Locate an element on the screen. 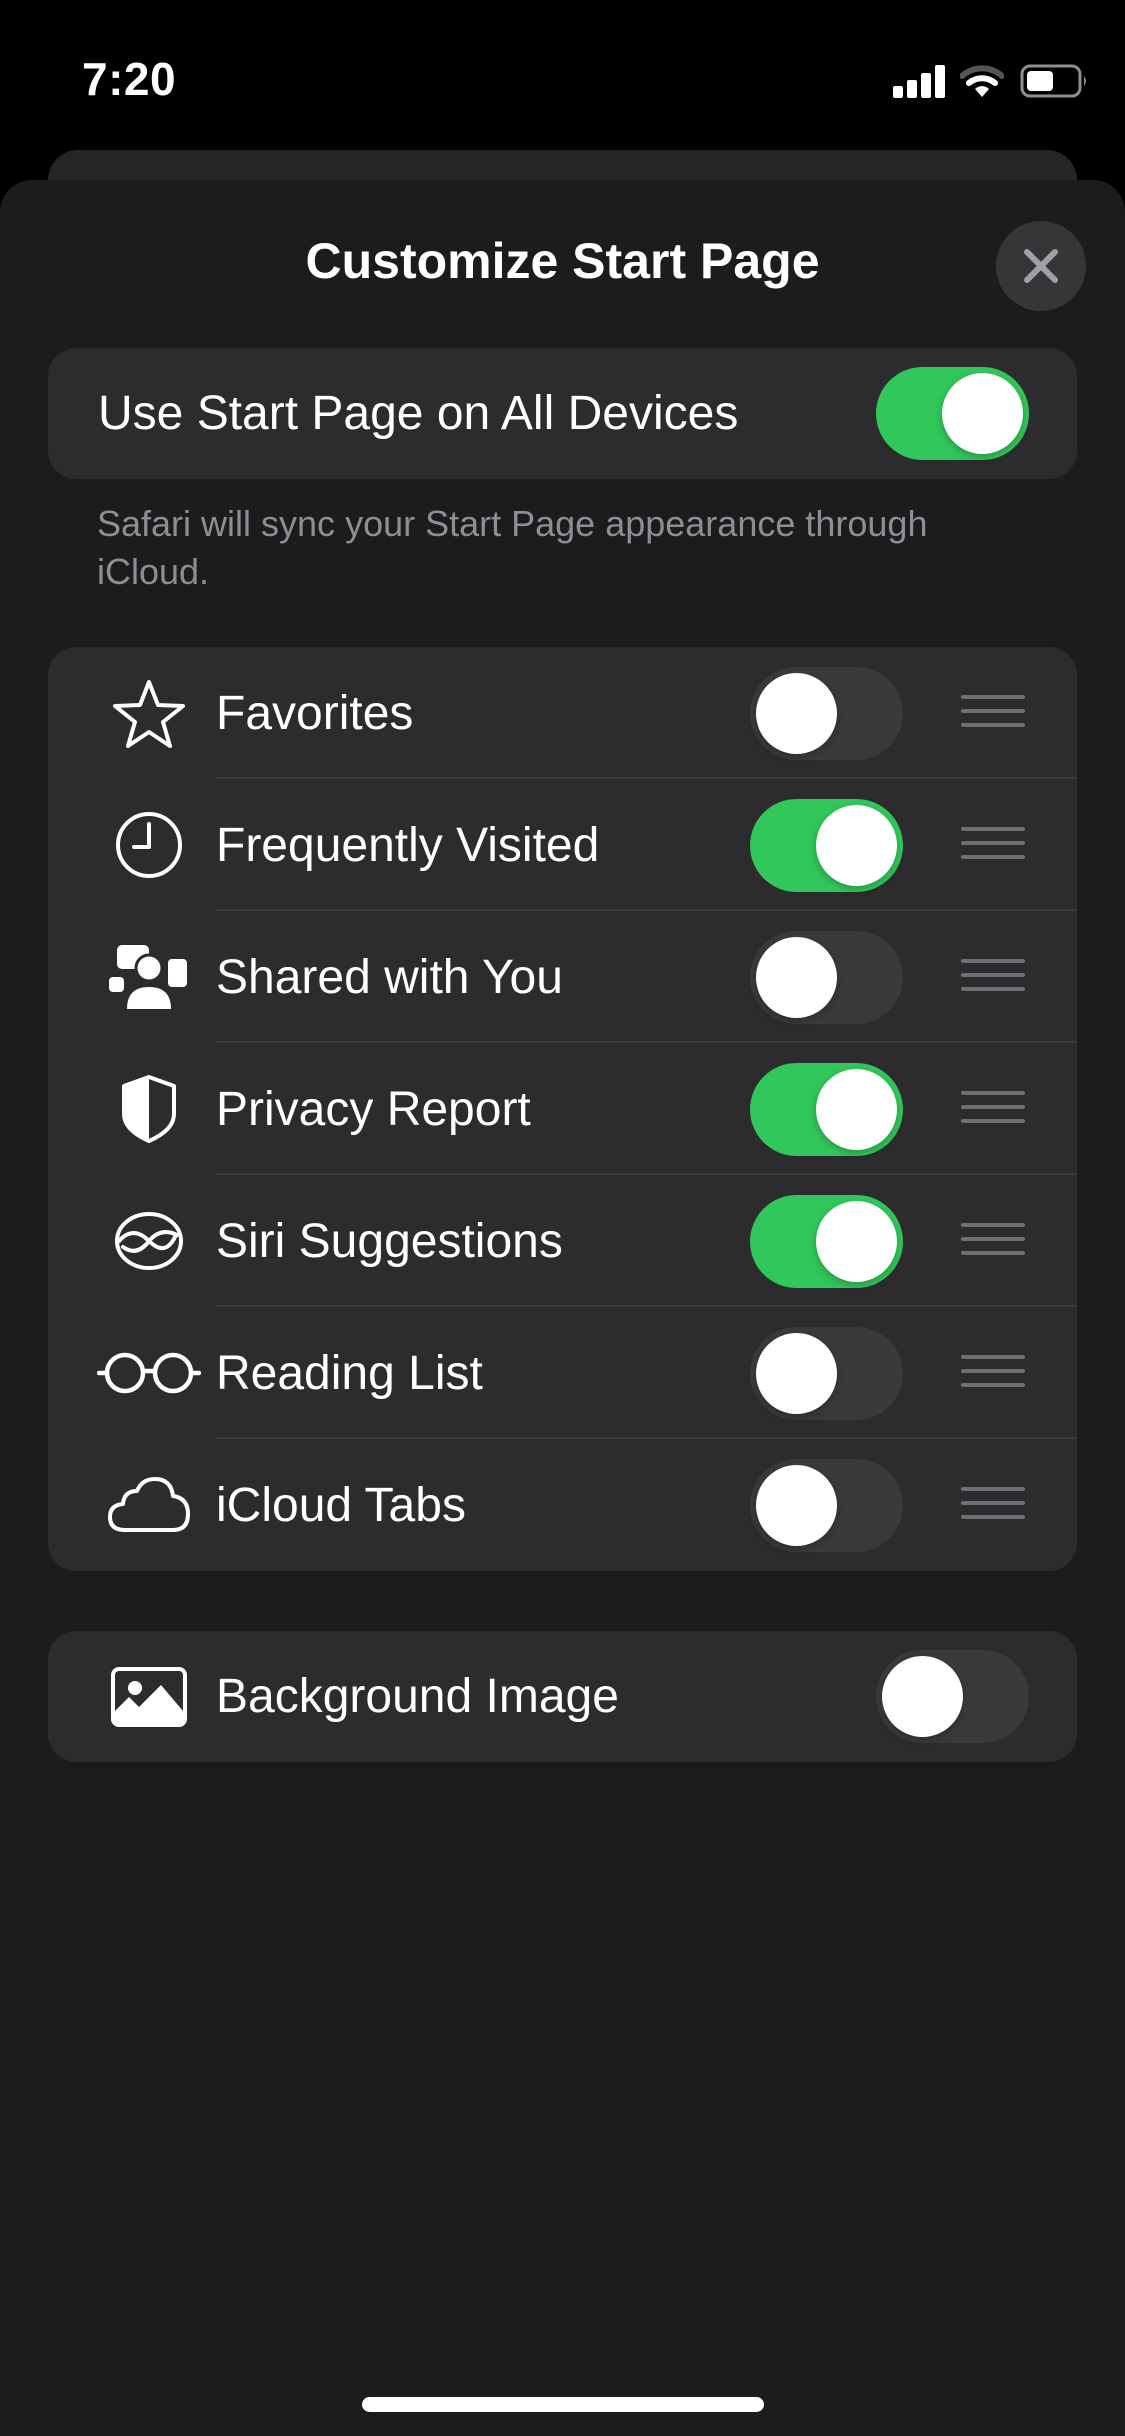 Image resolution: width=1125 pixels, height=2436 pixels. background-image-card: Background Image is located at coordinates (562, 1696).